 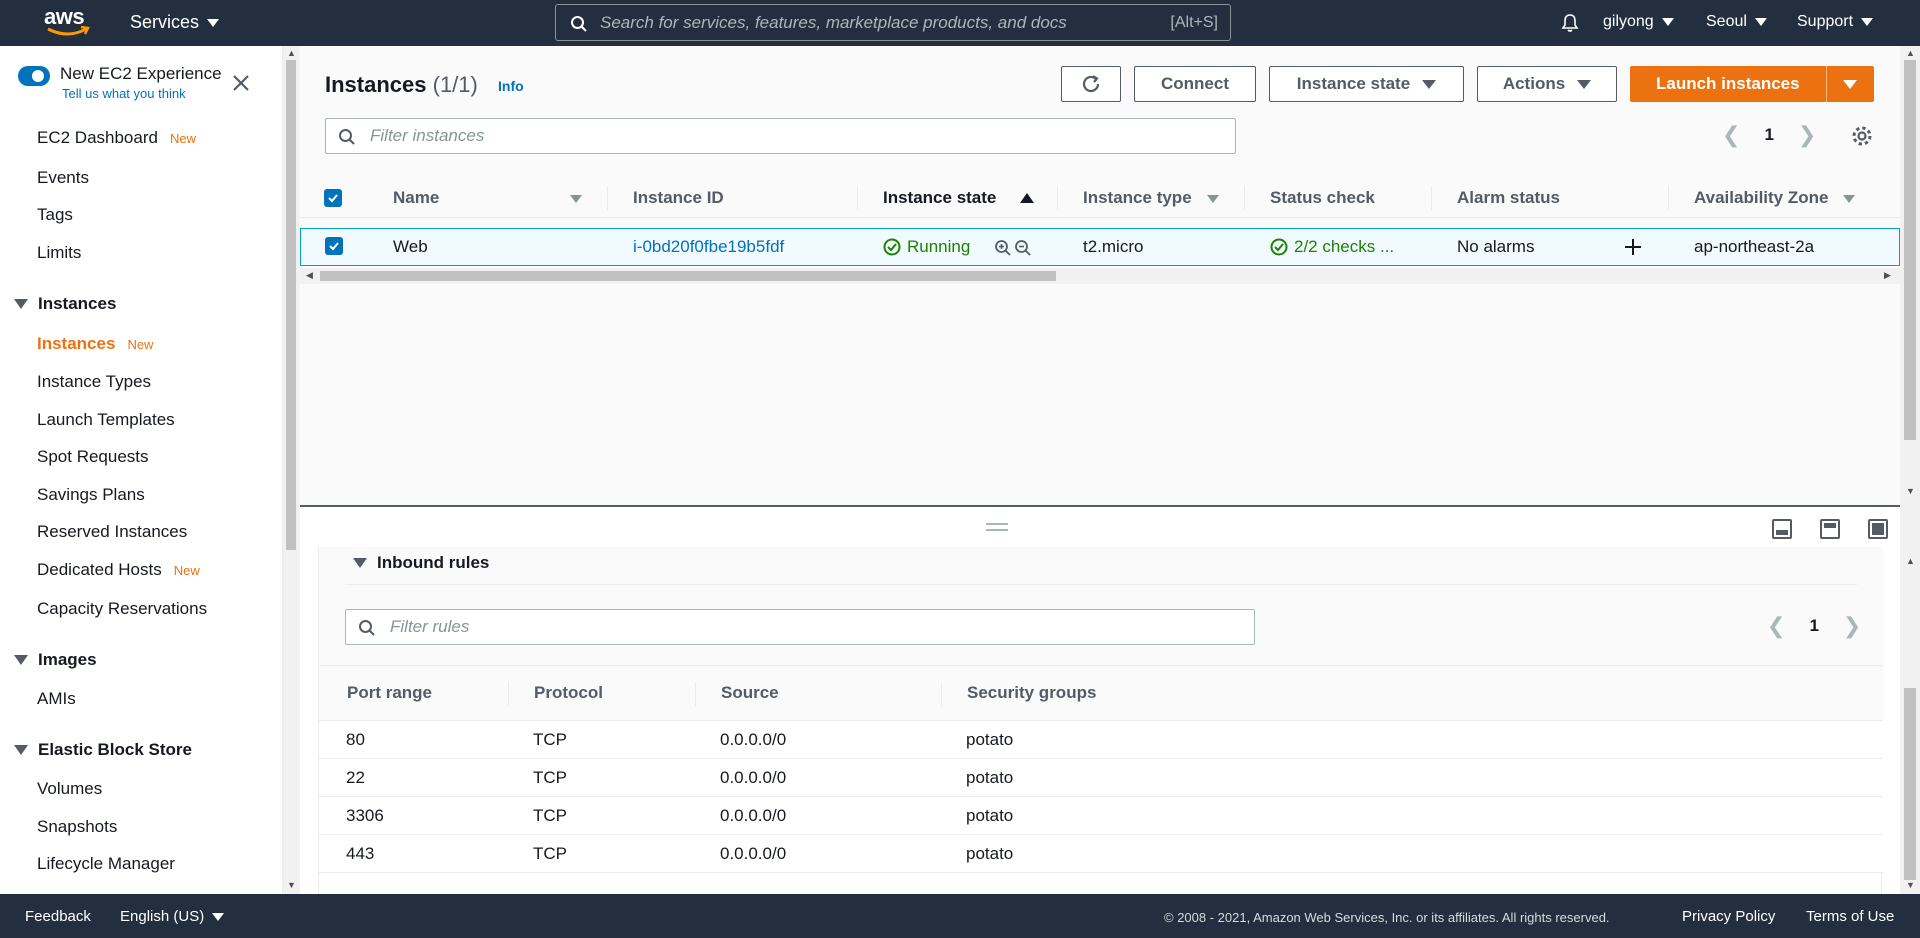 I want to click on sidebar-item-capacity-reservations: Capacity Reservations, so click(x=122, y=609).